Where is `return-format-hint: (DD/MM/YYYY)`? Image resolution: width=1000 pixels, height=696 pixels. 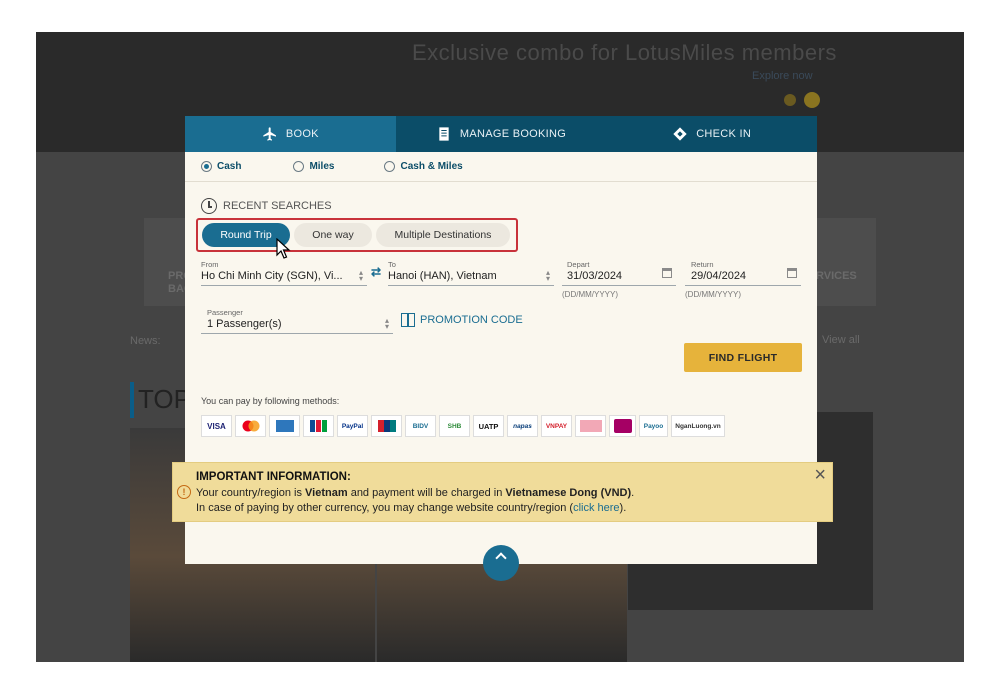 return-format-hint: (DD/MM/YYYY) is located at coordinates (713, 294).